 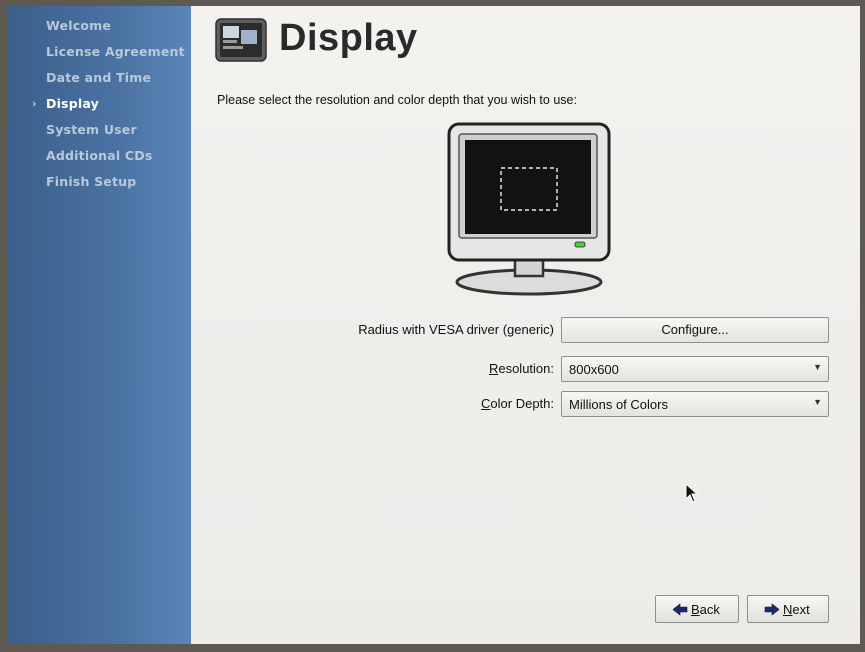 I want to click on page-title: Display, so click(x=348, y=38).